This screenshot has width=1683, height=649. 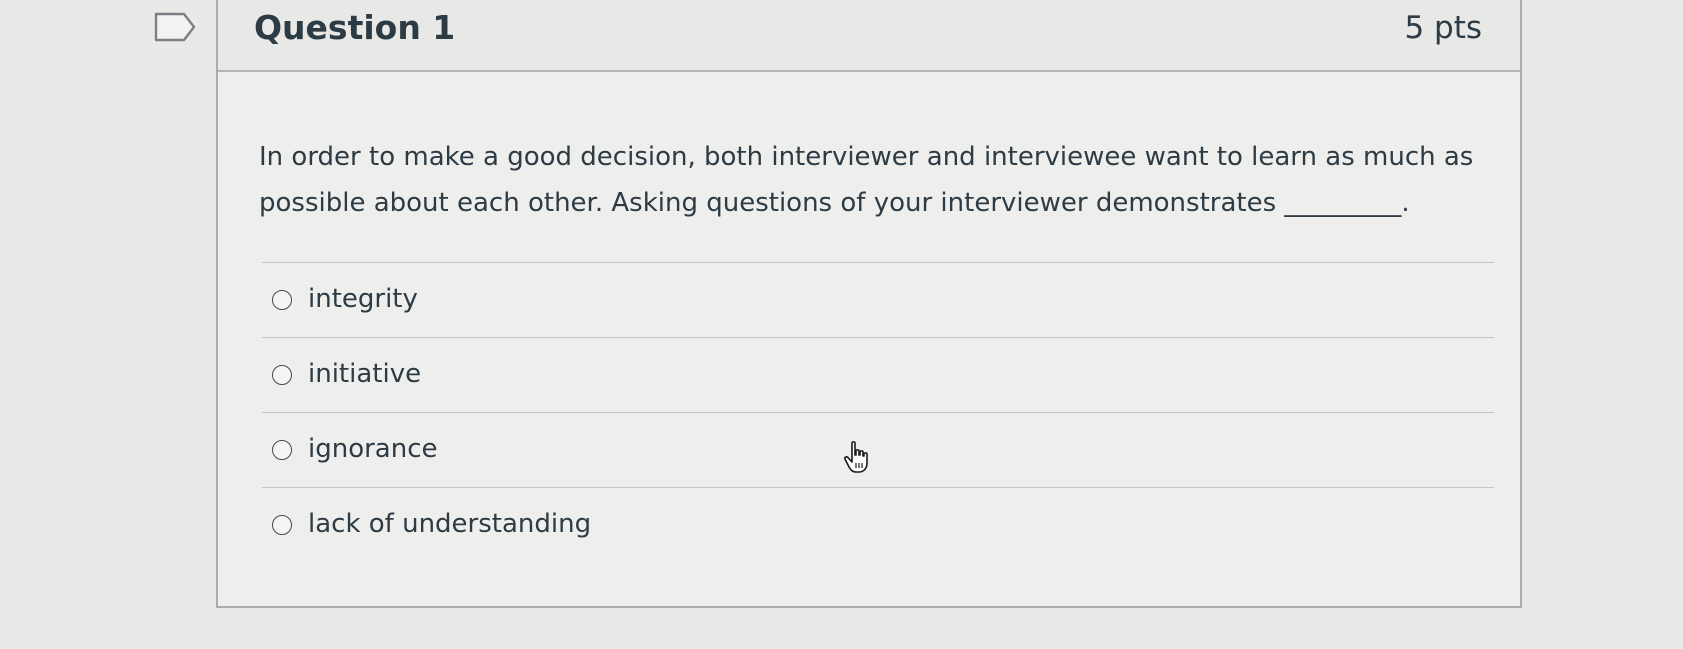 I want to click on question-points: 5 pts, so click(x=1443, y=28).